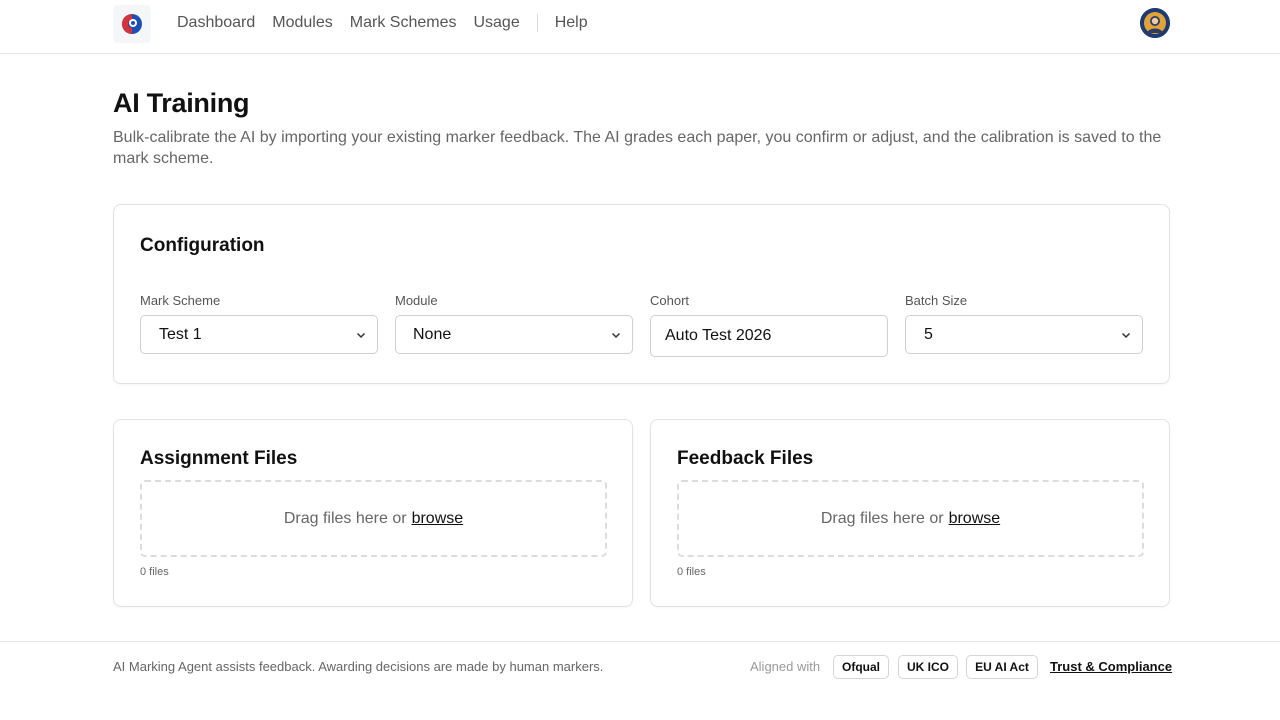 This screenshot has width=1280, height=720. Describe the element at coordinates (1024, 334) in the screenshot. I see `batch-size-select: 5` at that location.